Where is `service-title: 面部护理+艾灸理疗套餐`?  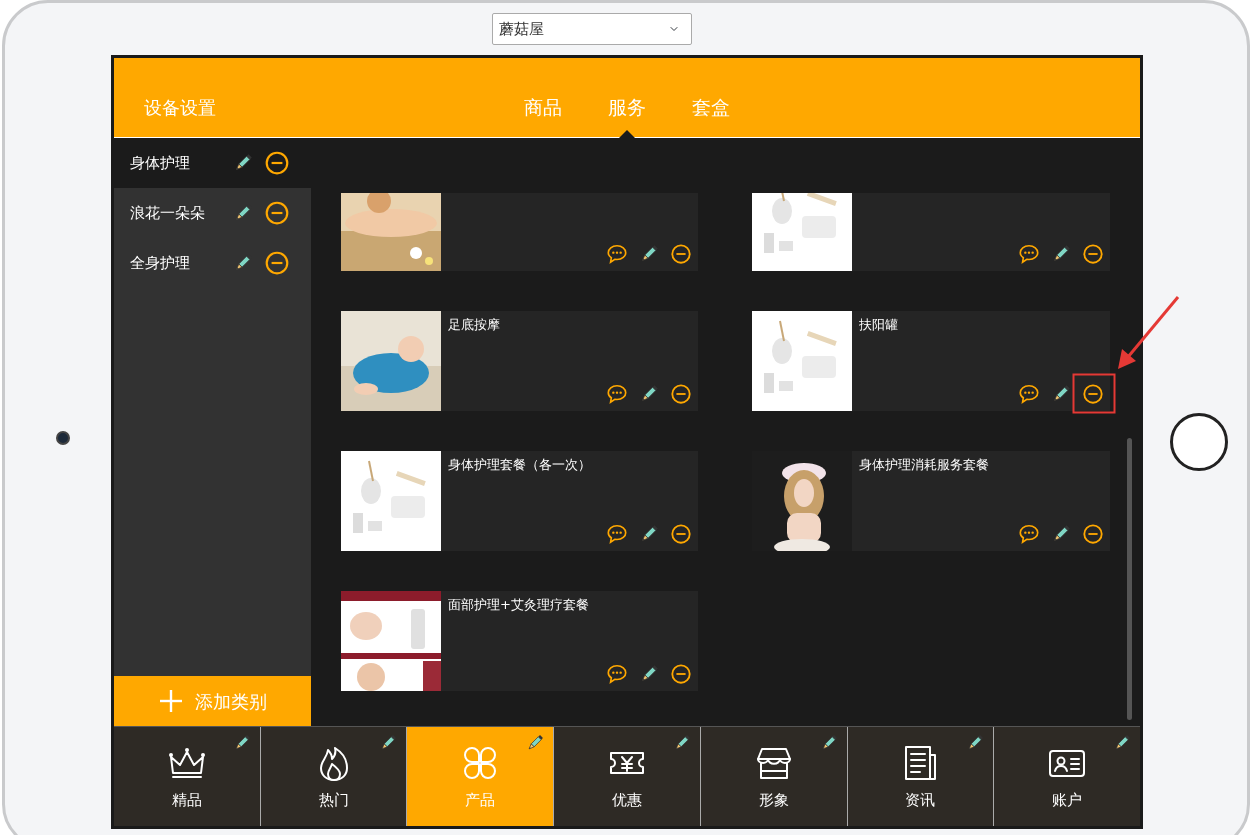 service-title: 面部护理+艾灸理疗套餐 is located at coordinates (518, 605).